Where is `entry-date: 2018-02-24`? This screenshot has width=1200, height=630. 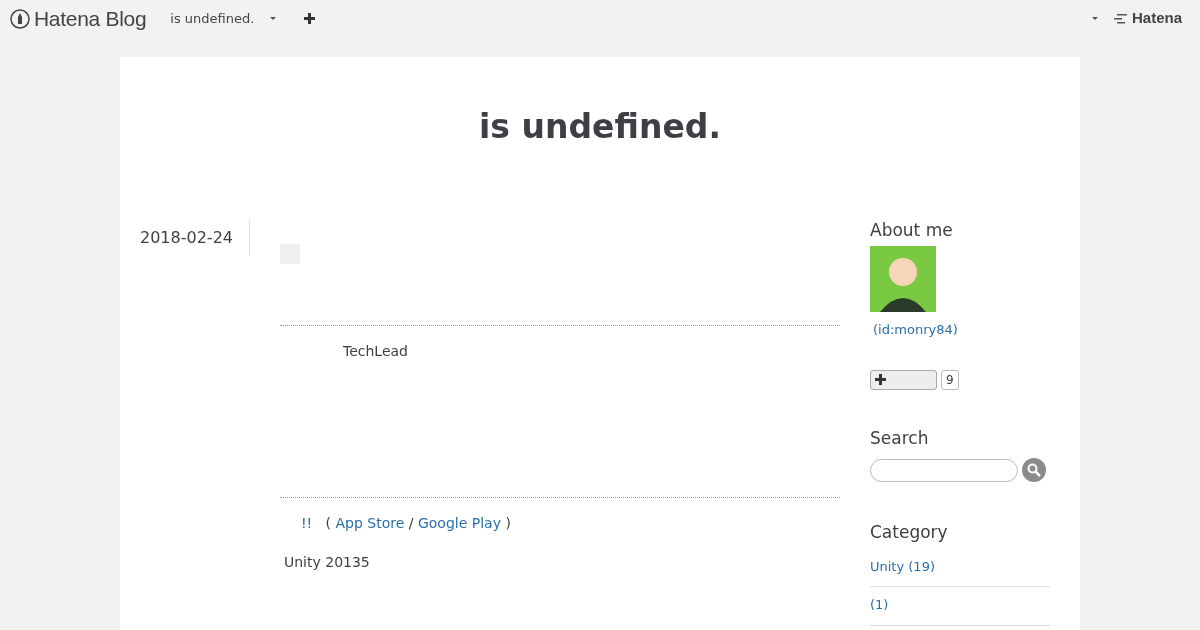 entry-date: 2018-02-24 is located at coordinates (195, 238).